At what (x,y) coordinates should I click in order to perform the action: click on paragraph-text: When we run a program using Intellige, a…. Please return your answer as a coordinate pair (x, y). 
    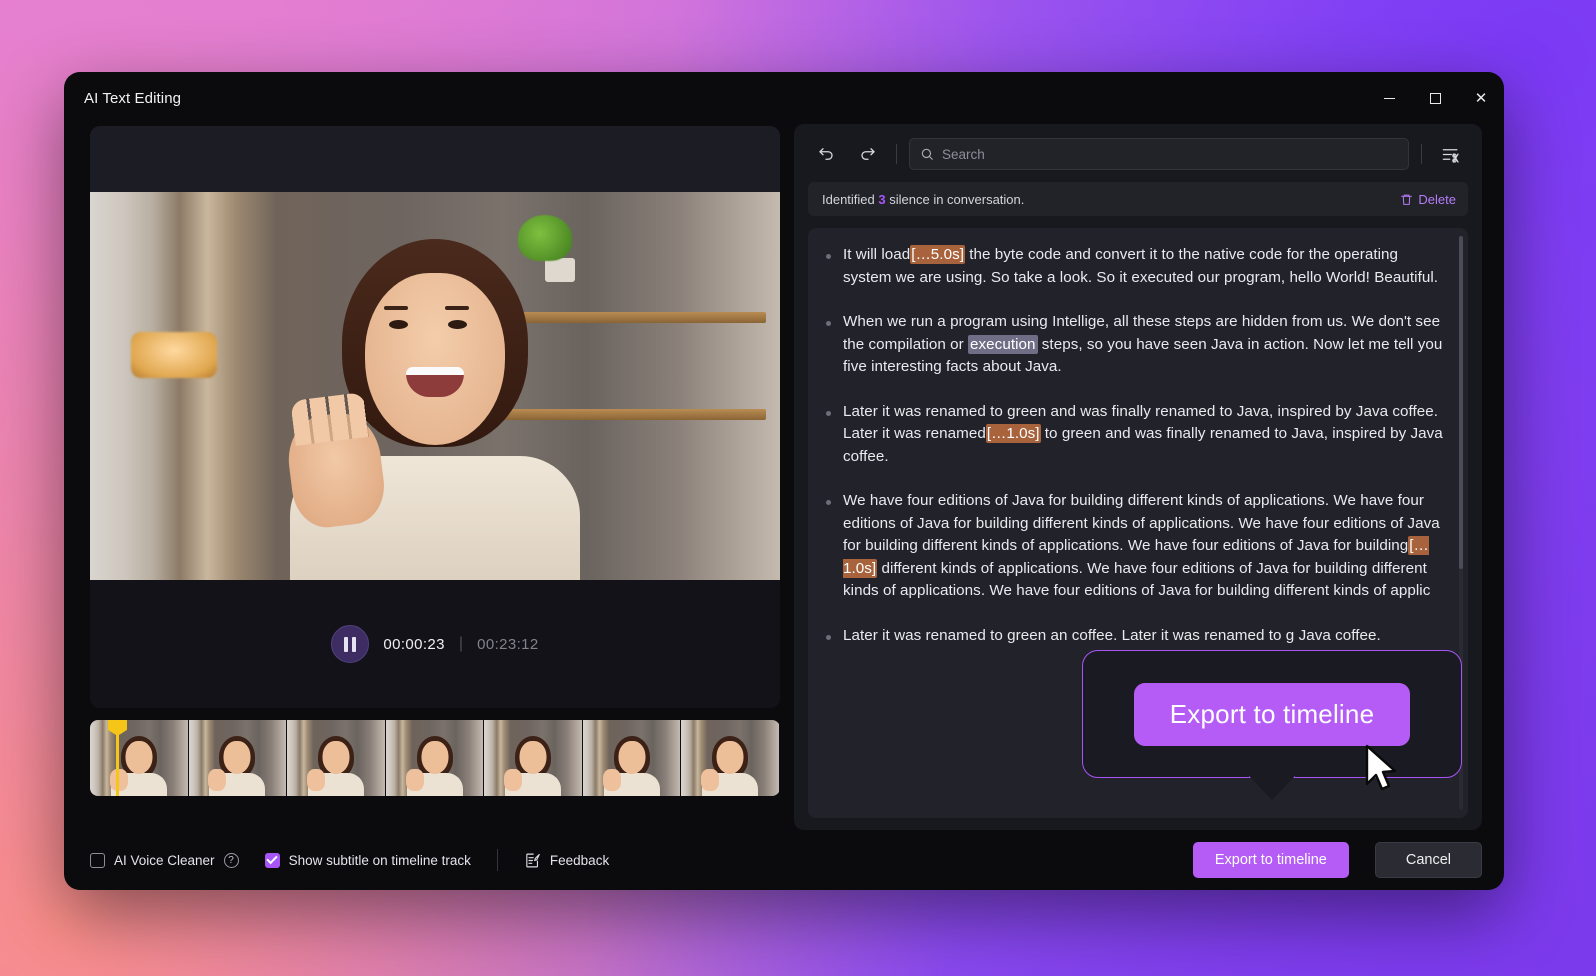
    Looking at the image, I should click on (1144, 345).